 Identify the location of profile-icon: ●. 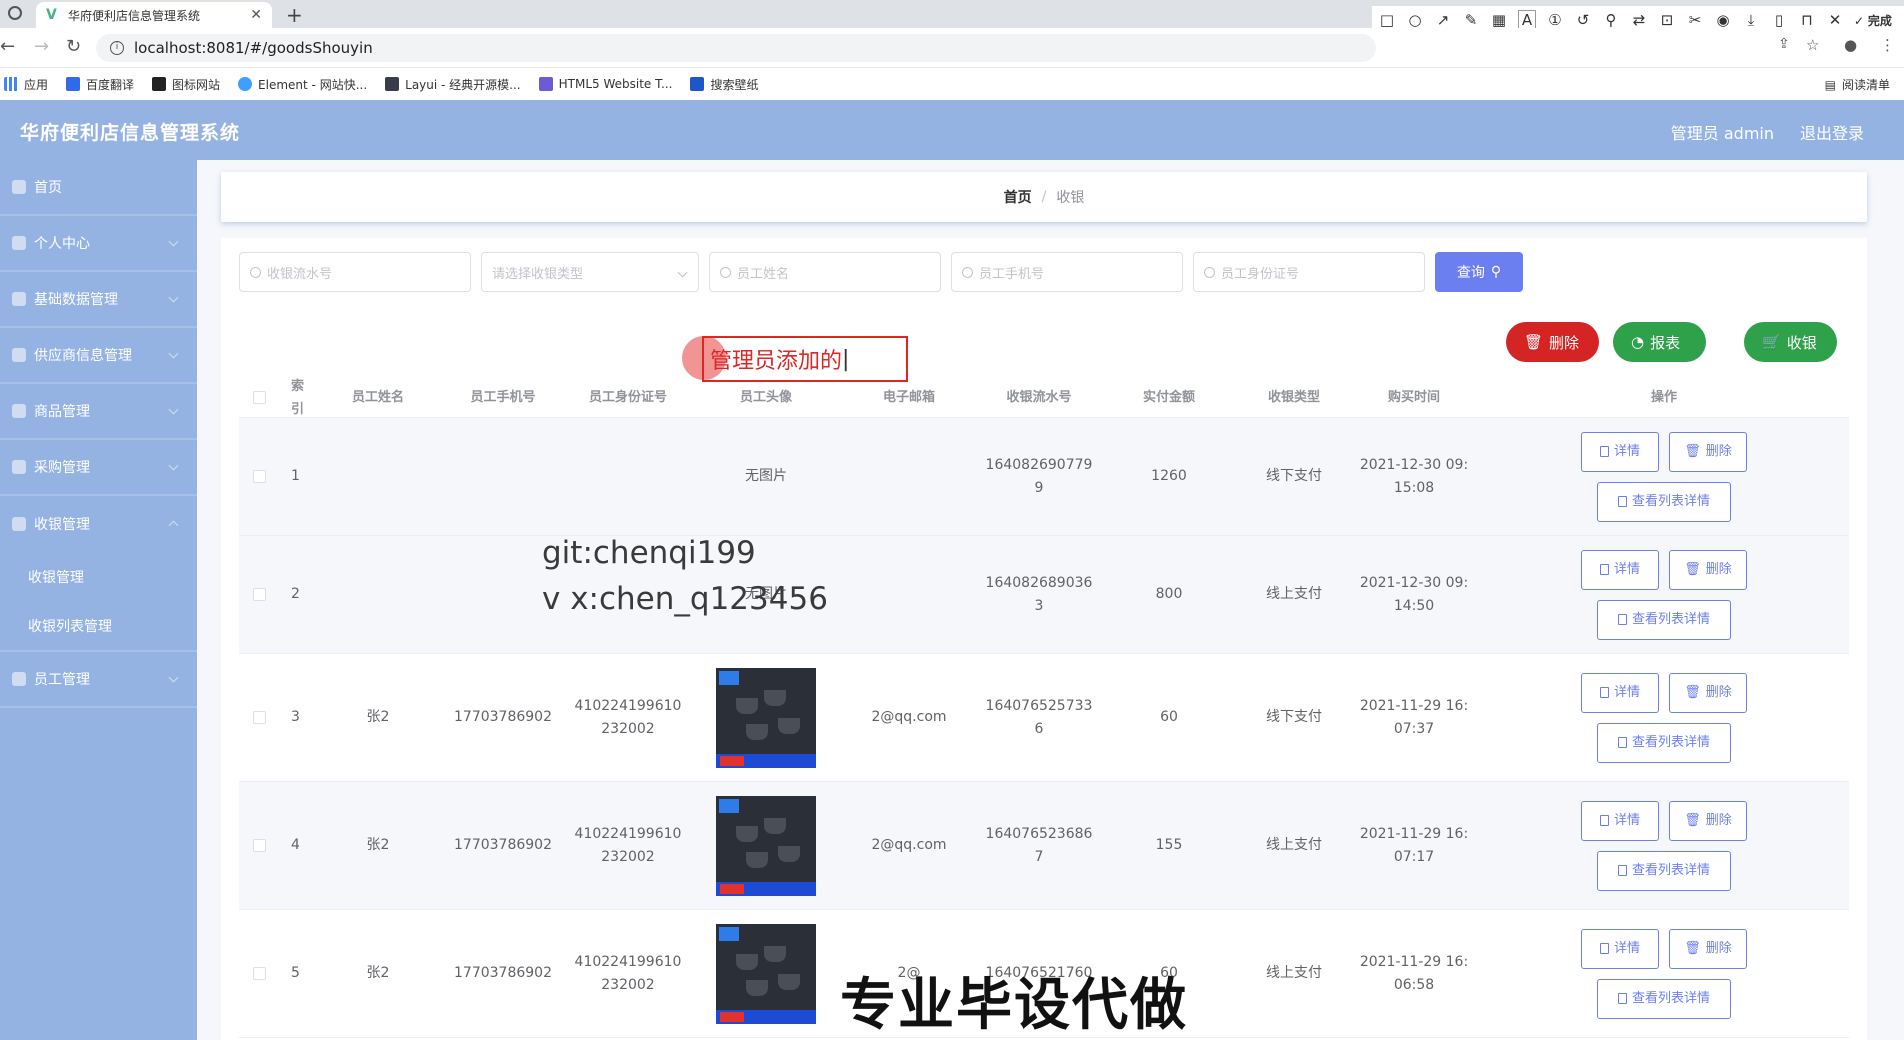
(1850, 45).